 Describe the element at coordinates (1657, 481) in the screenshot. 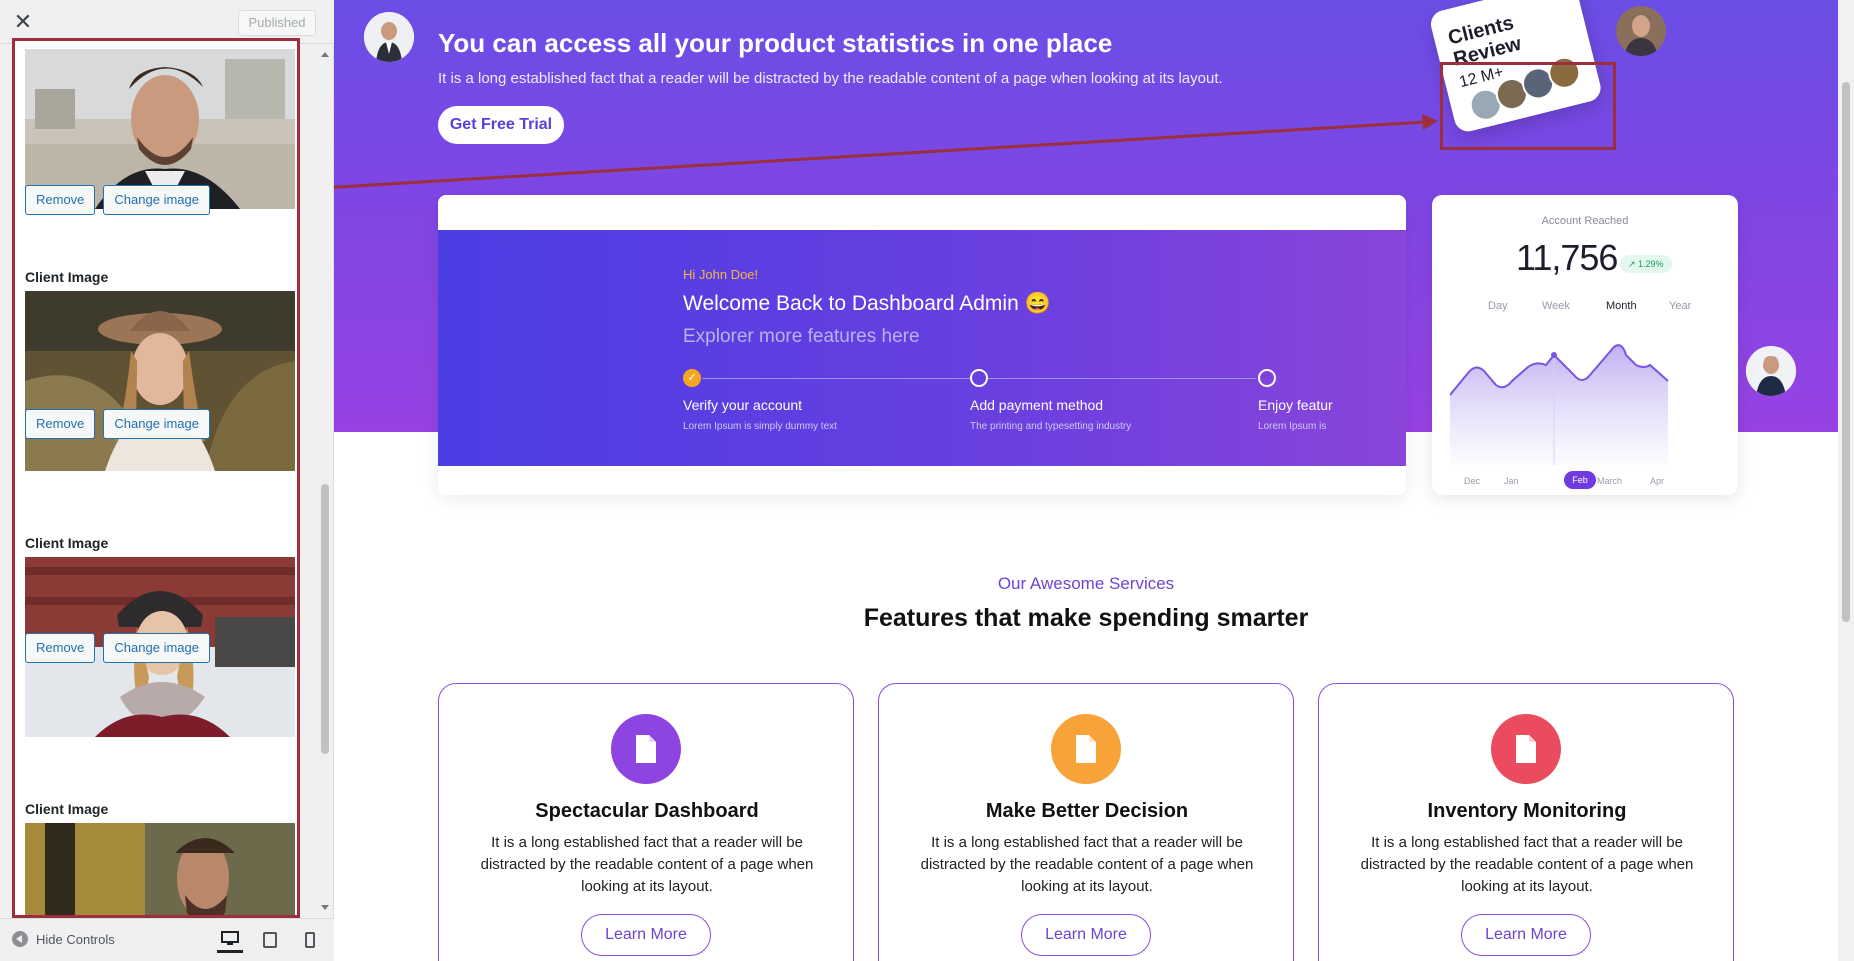

I see `month-apr: Apr` at that location.